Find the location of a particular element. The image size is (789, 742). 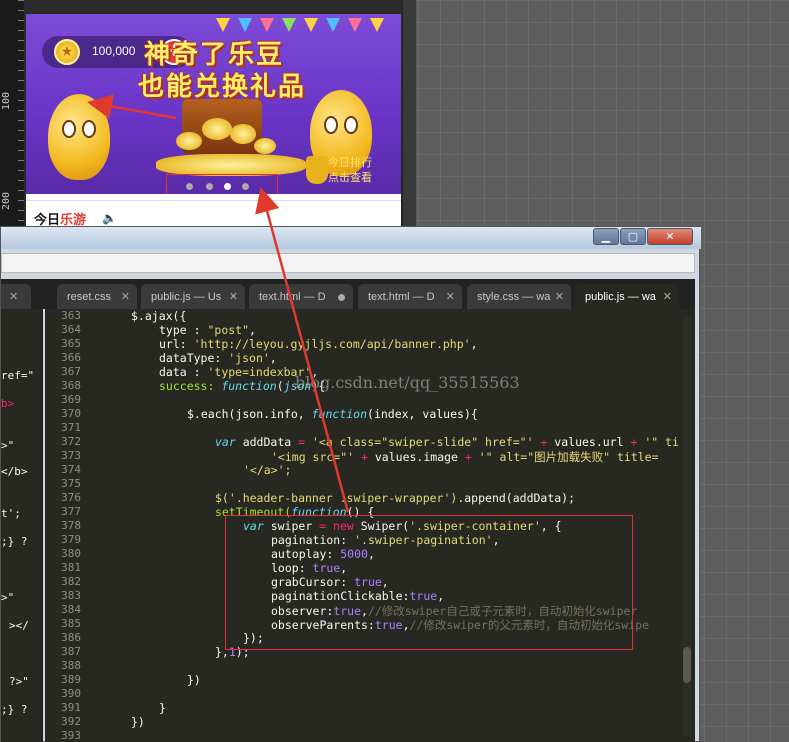

annotation-arrow-to-pagination is located at coordinates (302, 350).